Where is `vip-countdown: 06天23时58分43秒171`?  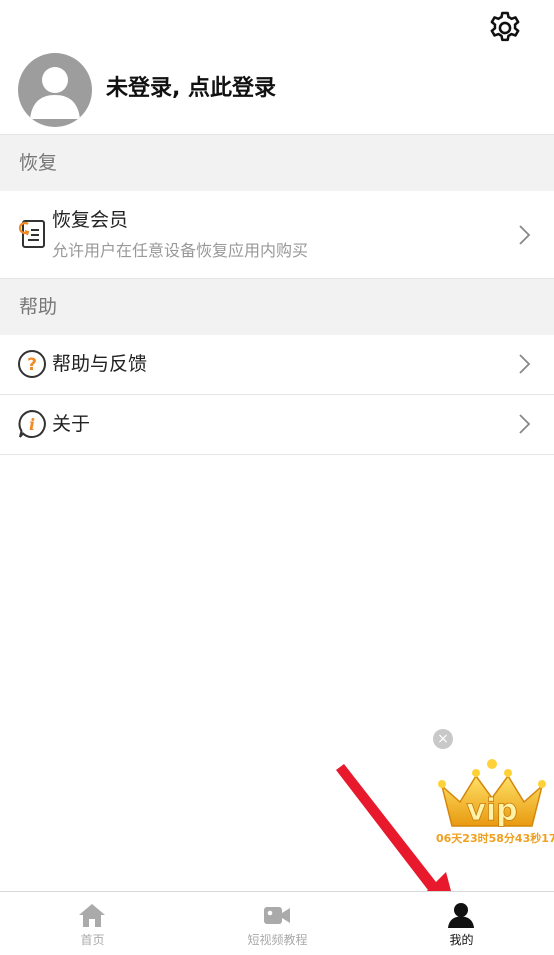 vip-countdown: 06天23时58分43秒171 is located at coordinates (495, 838).